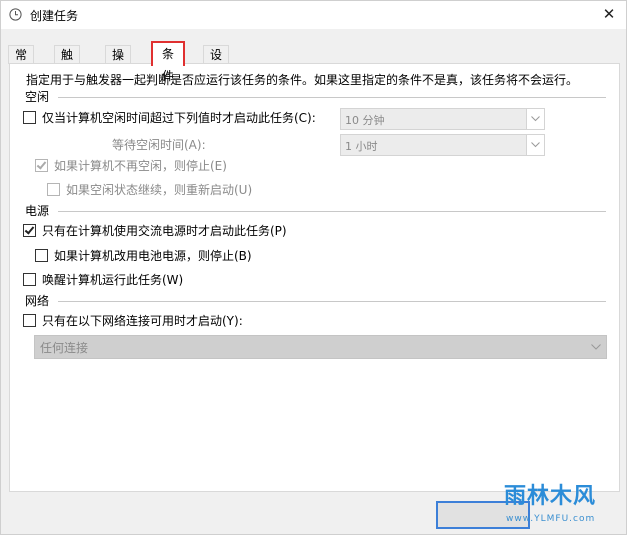 The height and width of the screenshot is (535, 627). I want to click on idle-divider, so click(332, 97).